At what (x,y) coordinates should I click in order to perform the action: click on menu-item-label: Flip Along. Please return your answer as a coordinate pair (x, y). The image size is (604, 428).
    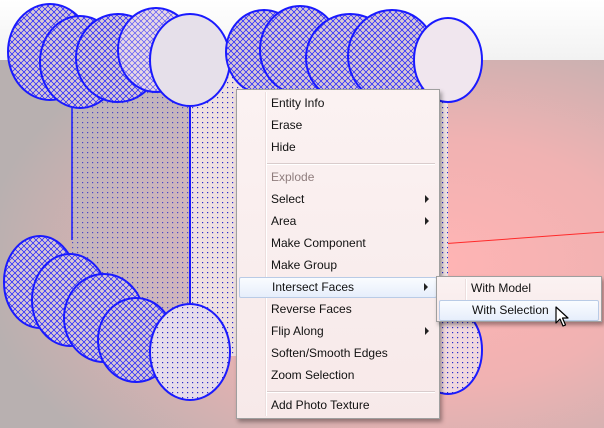
    Looking at the image, I should click on (297, 331).